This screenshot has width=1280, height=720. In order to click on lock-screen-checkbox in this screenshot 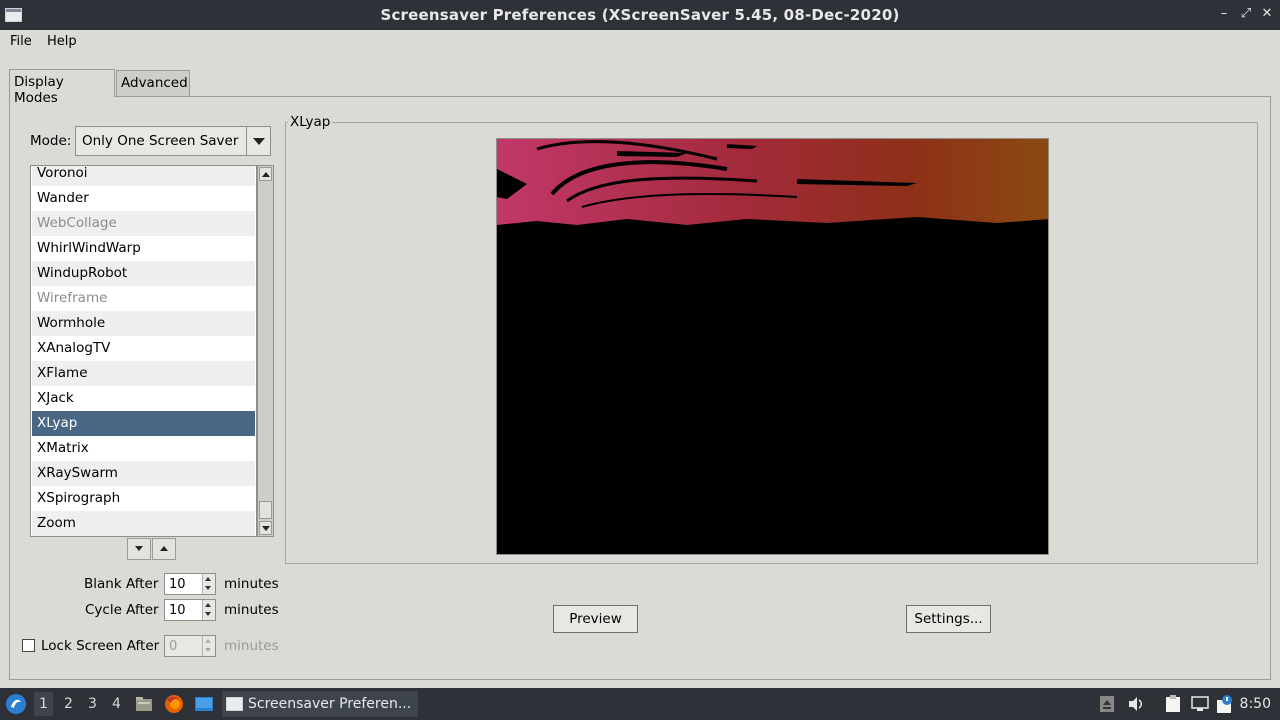, I will do `click(28, 645)`.